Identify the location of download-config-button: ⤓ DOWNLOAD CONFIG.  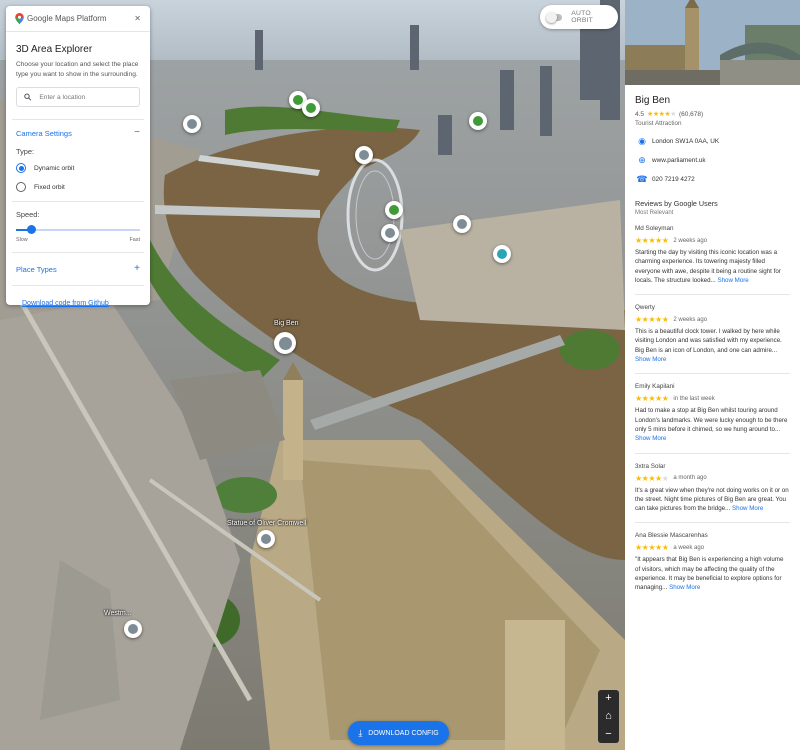
(398, 733).